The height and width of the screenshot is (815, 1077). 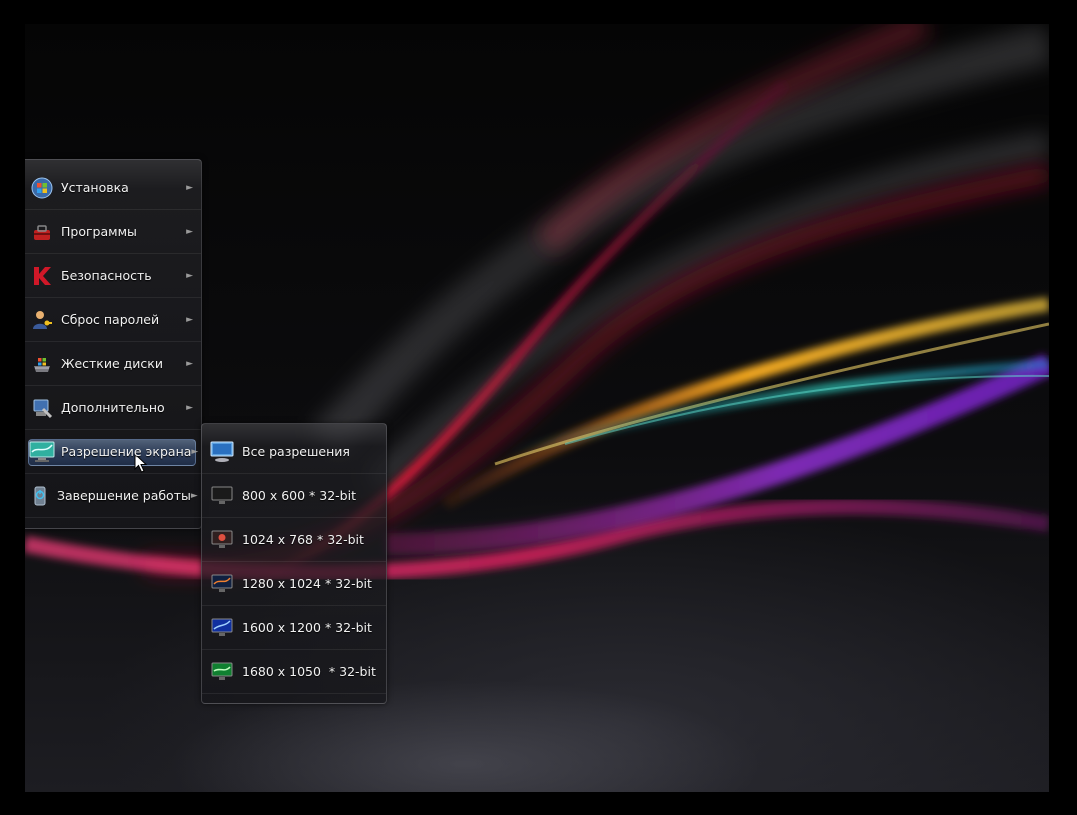 I want to click on submenu-item-label: 1600 x 1200 * 32-bit, so click(x=307, y=627).